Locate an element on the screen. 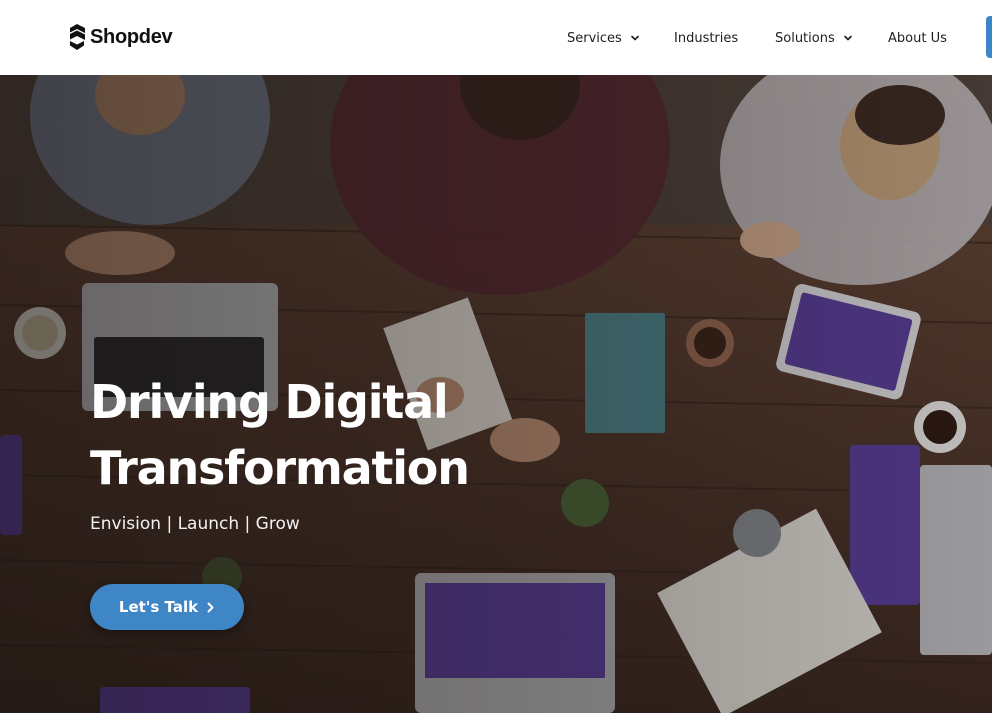  main-nav: Services Industries Solutions About Us is located at coordinates (496, 37).